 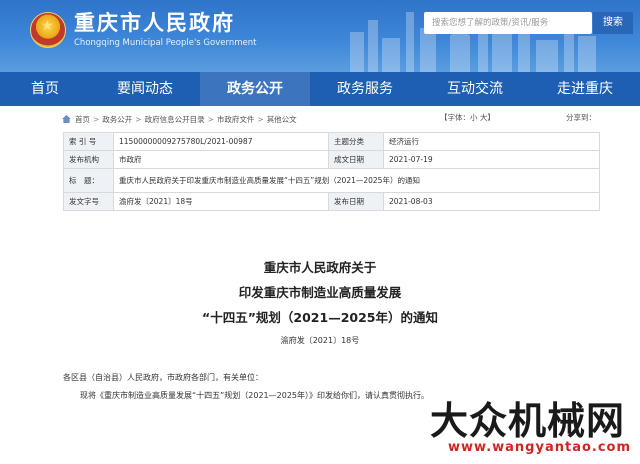 I want to click on subject-value: 经济运行, so click(x=491, y=141).